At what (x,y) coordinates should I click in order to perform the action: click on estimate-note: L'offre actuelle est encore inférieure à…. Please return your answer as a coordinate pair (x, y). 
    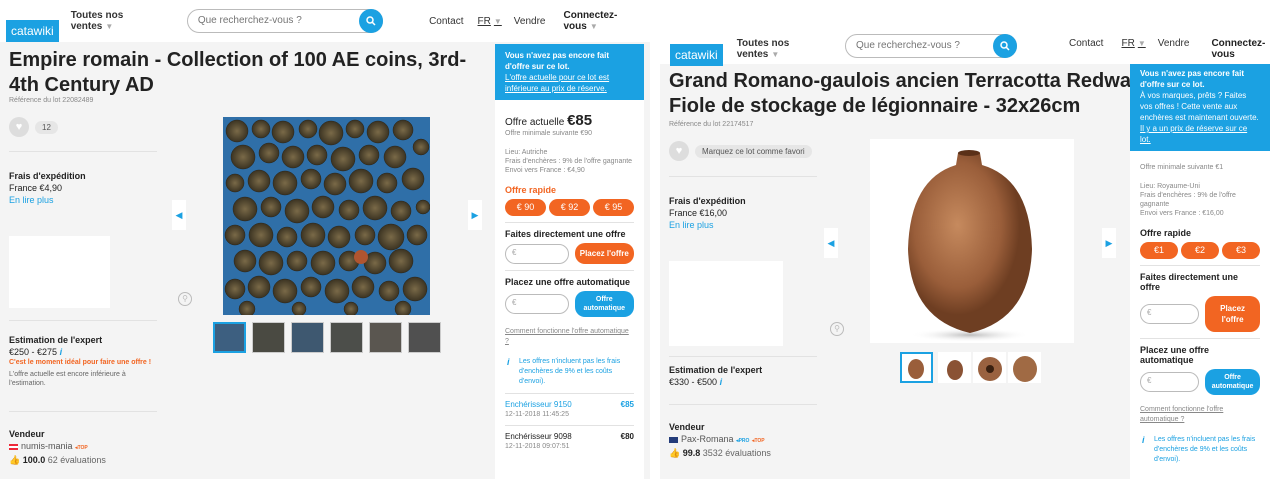
    Looking at the image, I should click on (67, 379).